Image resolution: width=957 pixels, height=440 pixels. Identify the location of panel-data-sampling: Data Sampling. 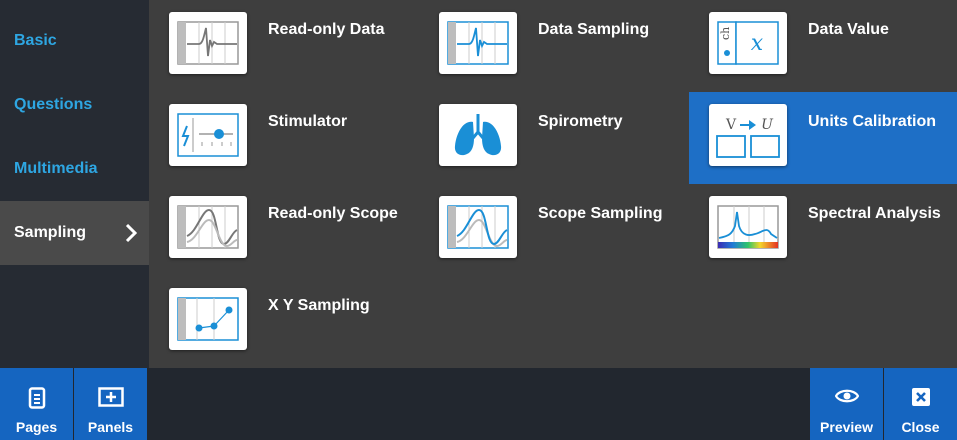
(554, 46).